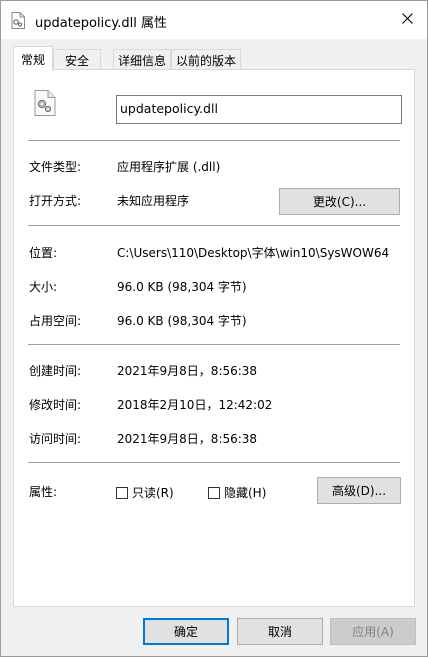  I want to click on hidden-label: 隐藏(H), so click(245, 493).